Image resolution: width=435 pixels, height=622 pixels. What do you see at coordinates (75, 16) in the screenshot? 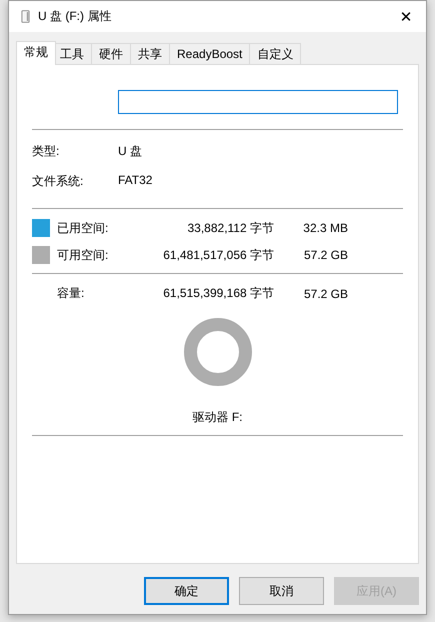
I see `window-title: U 盘 (F:) 属性` at bounding box center [75, 16].